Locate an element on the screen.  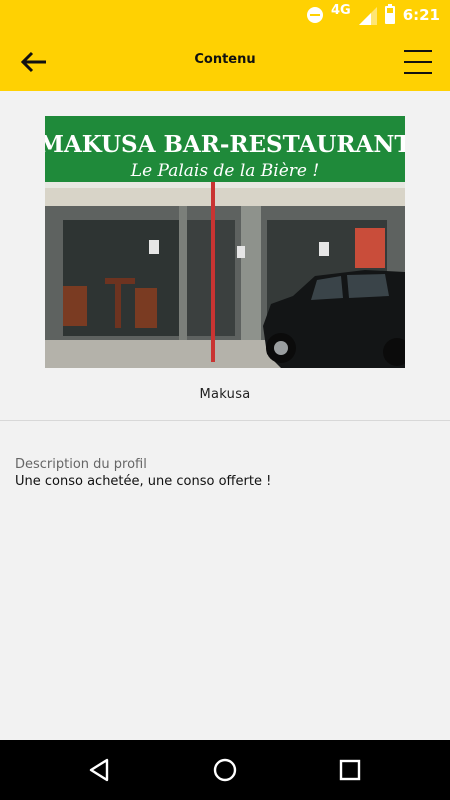
status-bar: 4G 6:21 is located at coordinates (225, 15).